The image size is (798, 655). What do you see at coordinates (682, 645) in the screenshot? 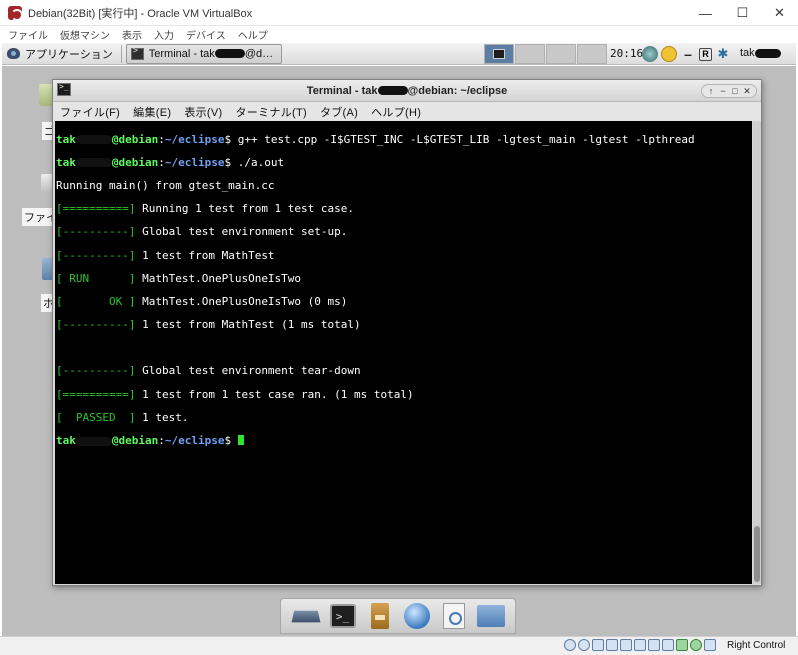
I see `virtualization-icon` at bounding box center [682, 645].